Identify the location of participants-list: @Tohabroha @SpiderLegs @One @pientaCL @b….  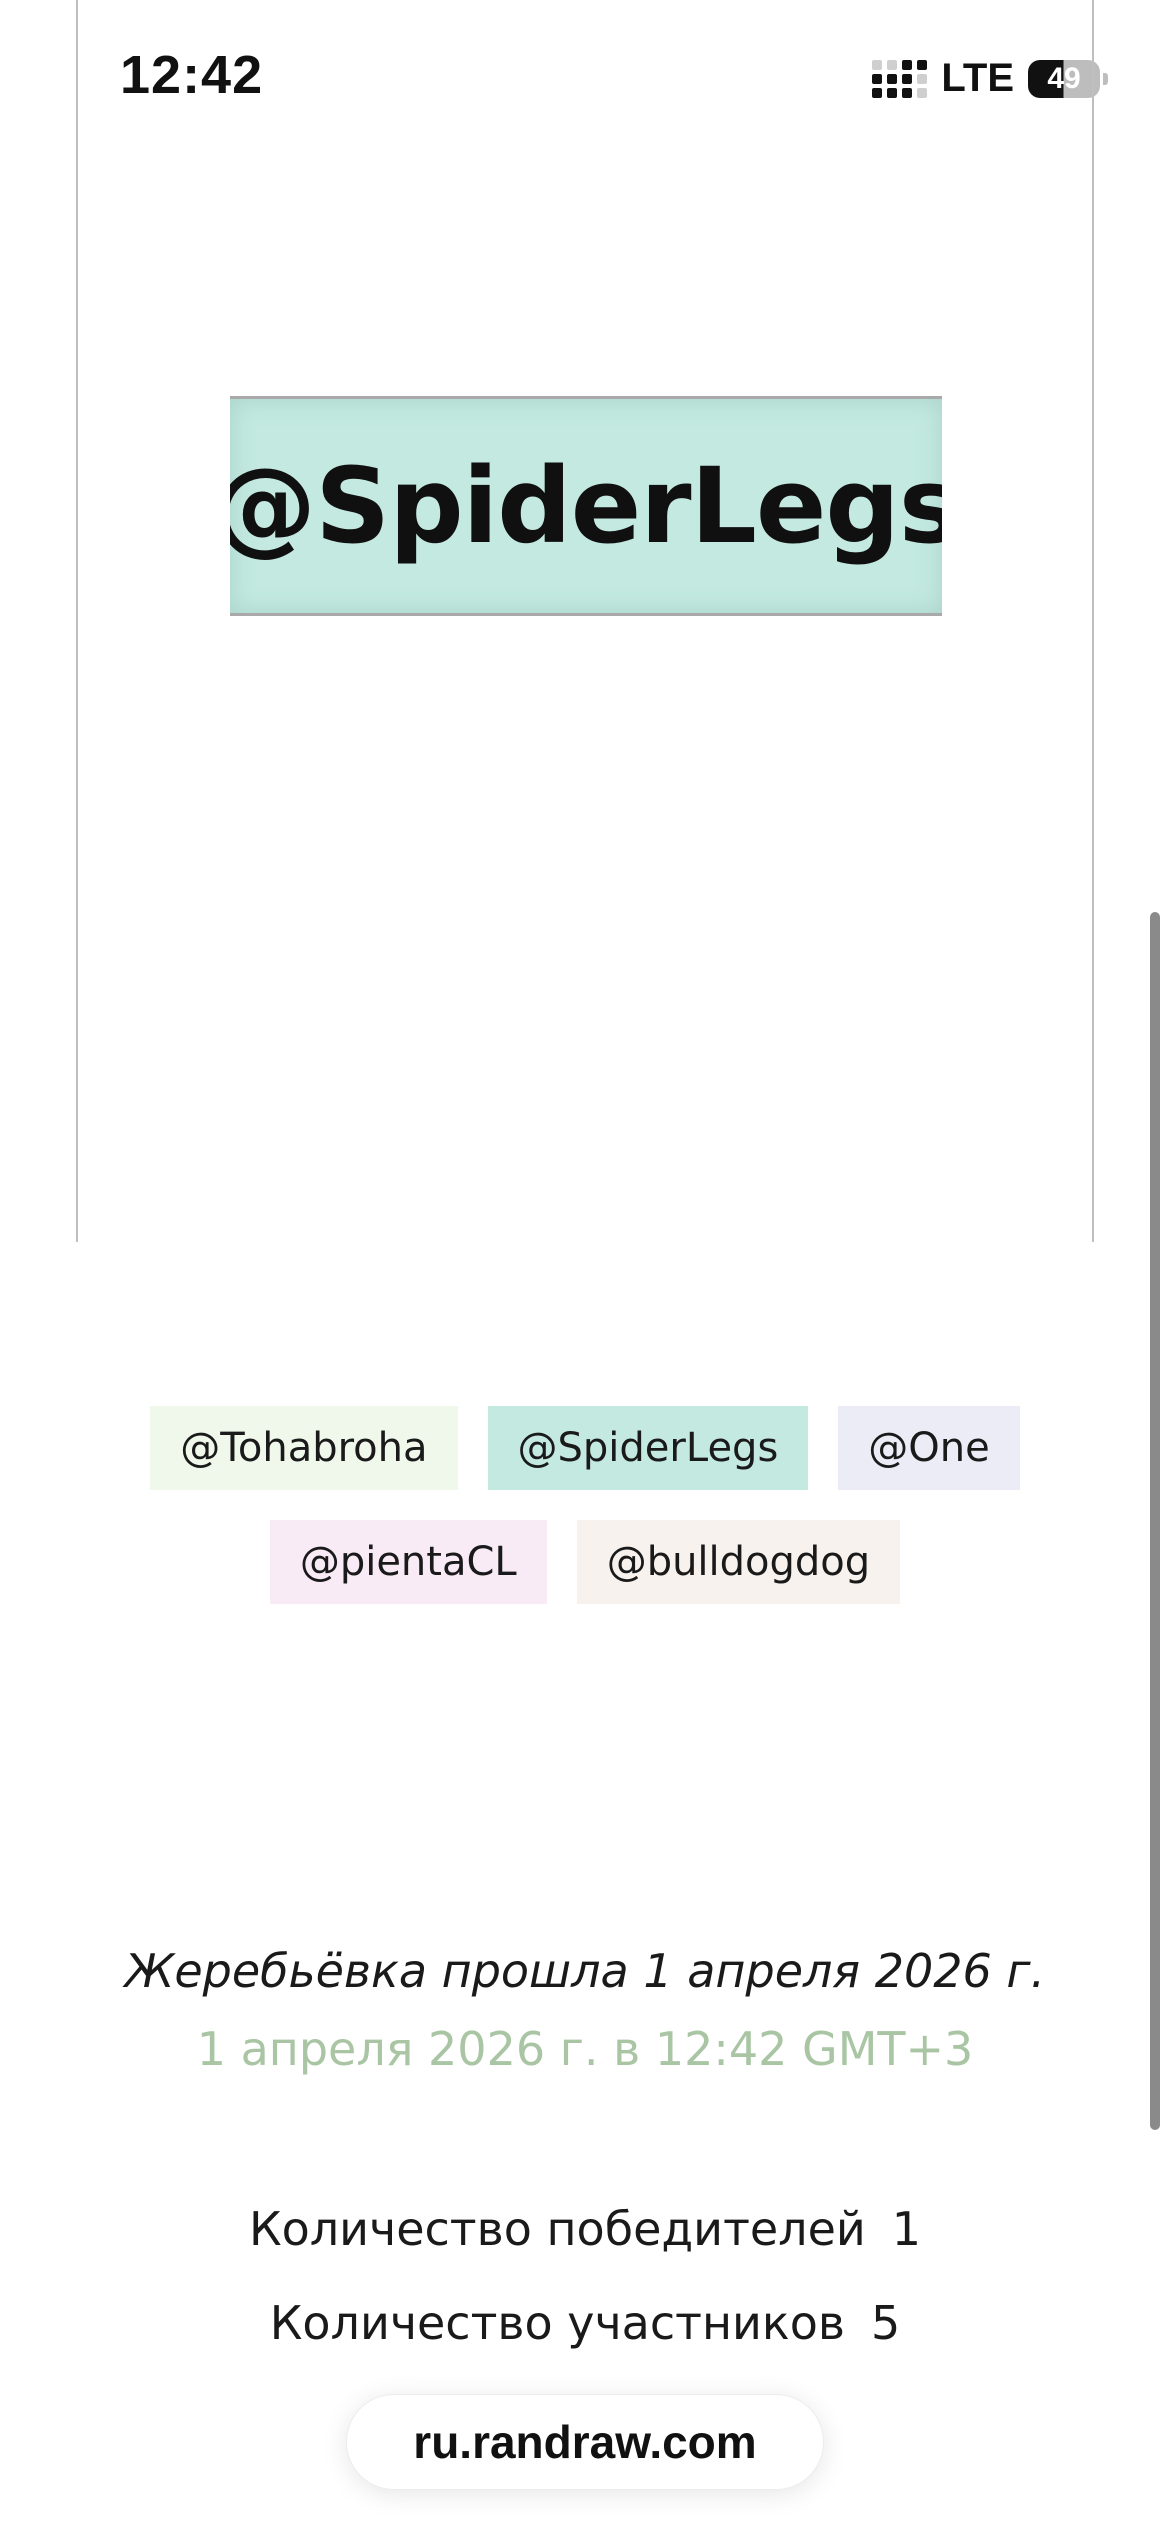
(585, 1505).